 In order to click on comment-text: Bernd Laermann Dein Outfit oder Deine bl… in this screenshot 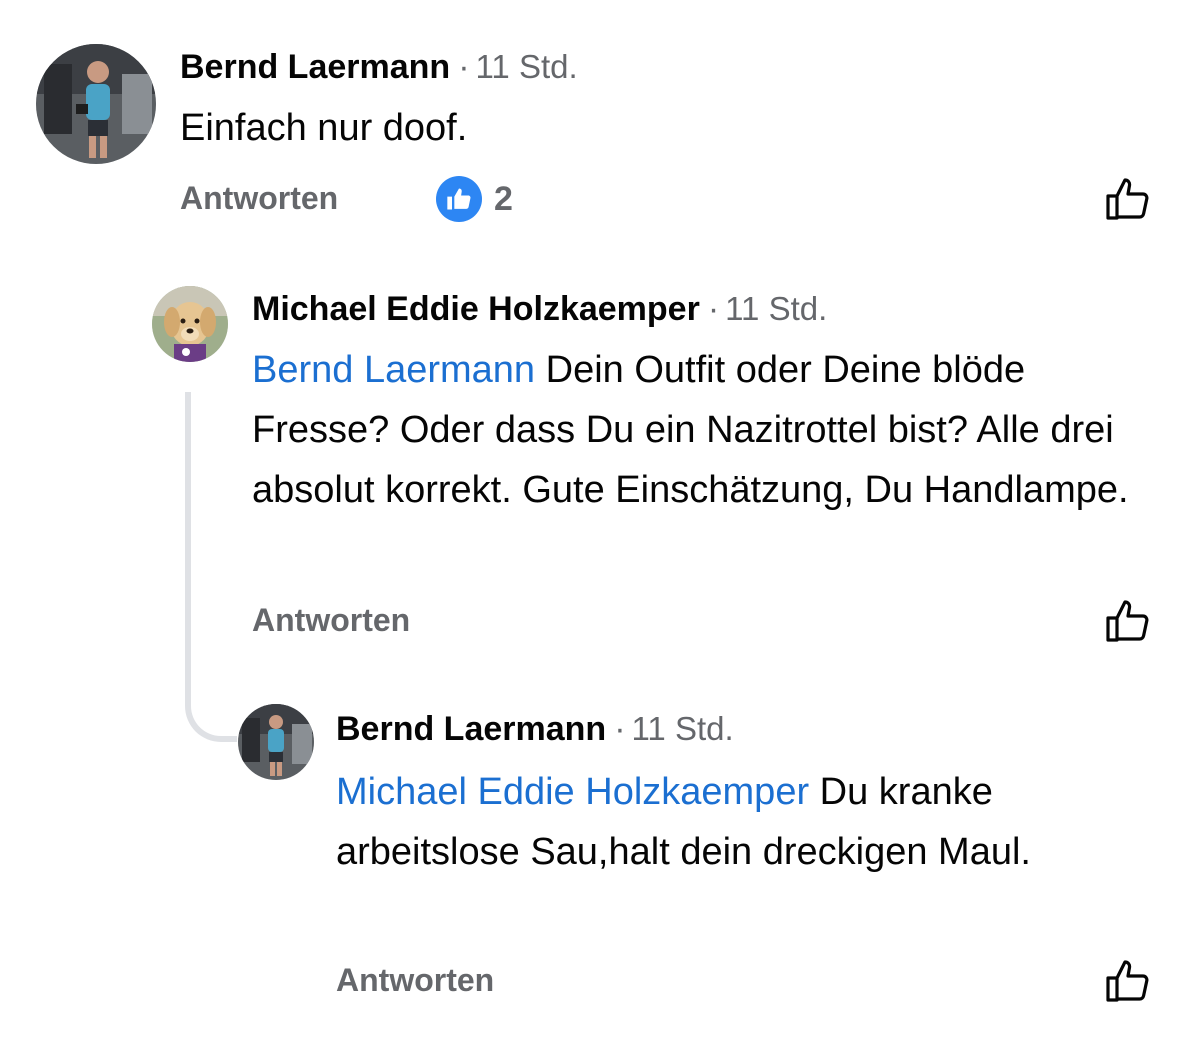, I will do `click(702, 430)`.